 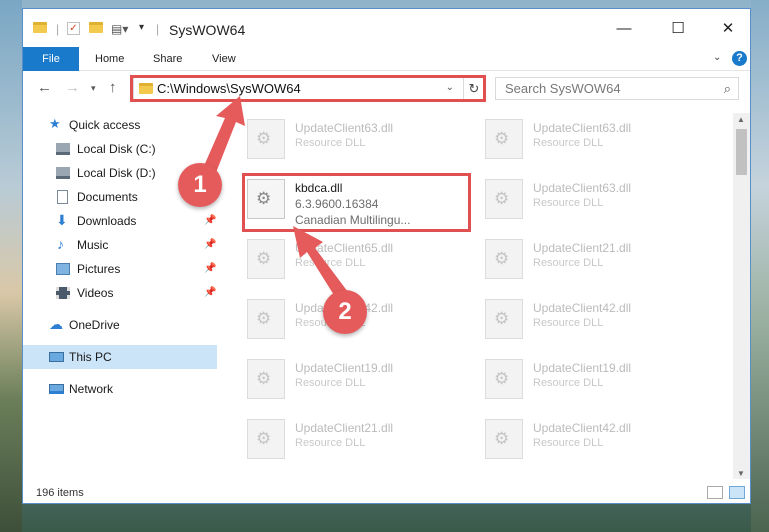 I want to click on step-2-badge: 2, so click(x=345, y=312).